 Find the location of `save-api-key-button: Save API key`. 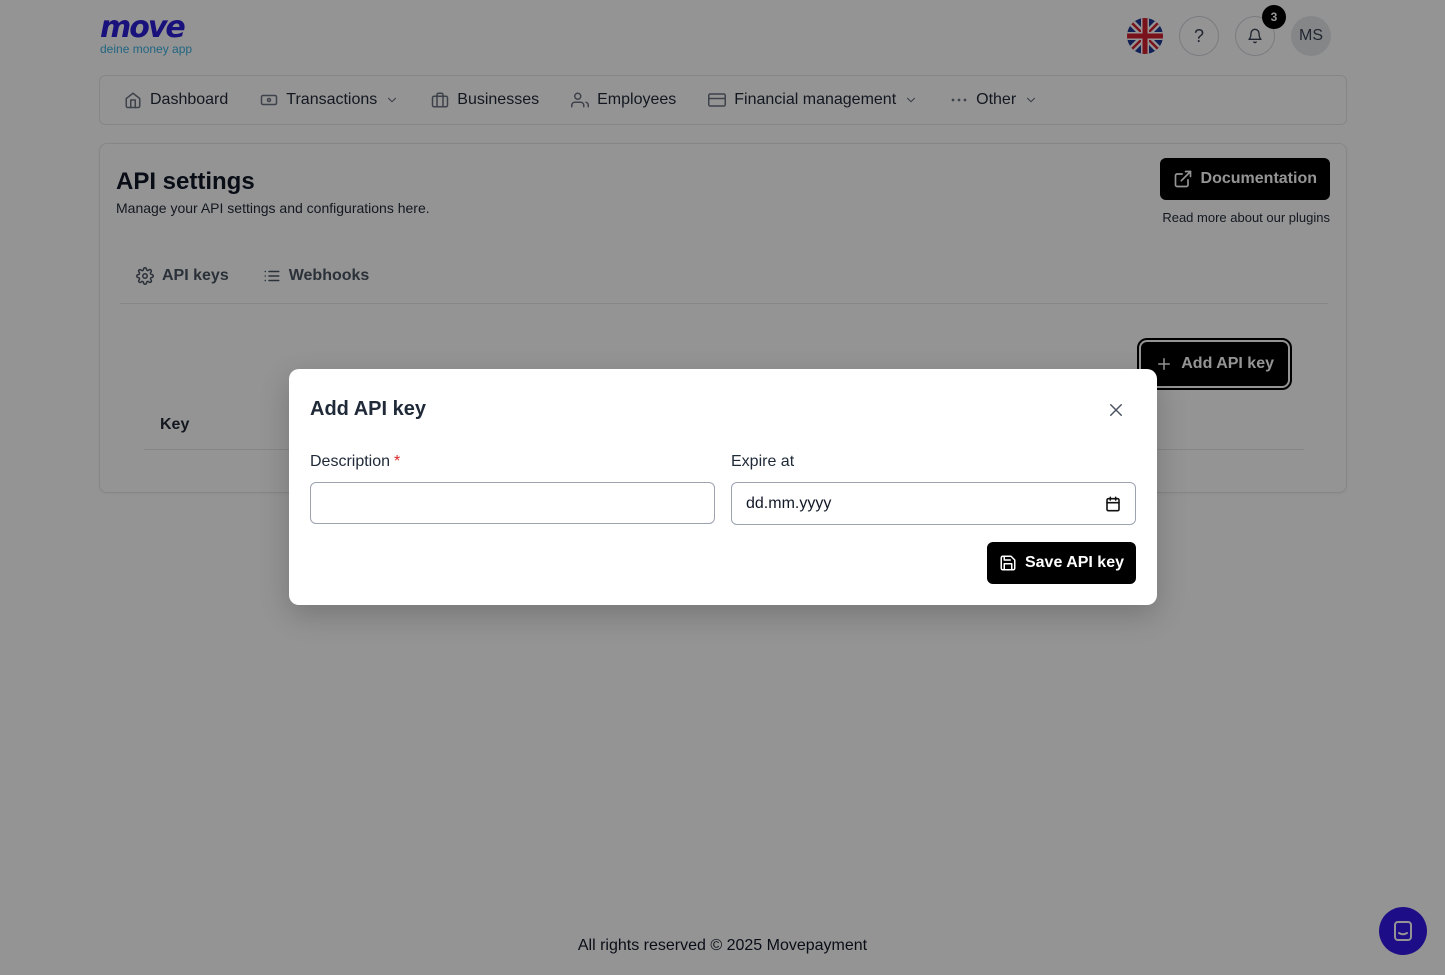

save-api-key-button: Save API key is located at coordinates (1061, 563).